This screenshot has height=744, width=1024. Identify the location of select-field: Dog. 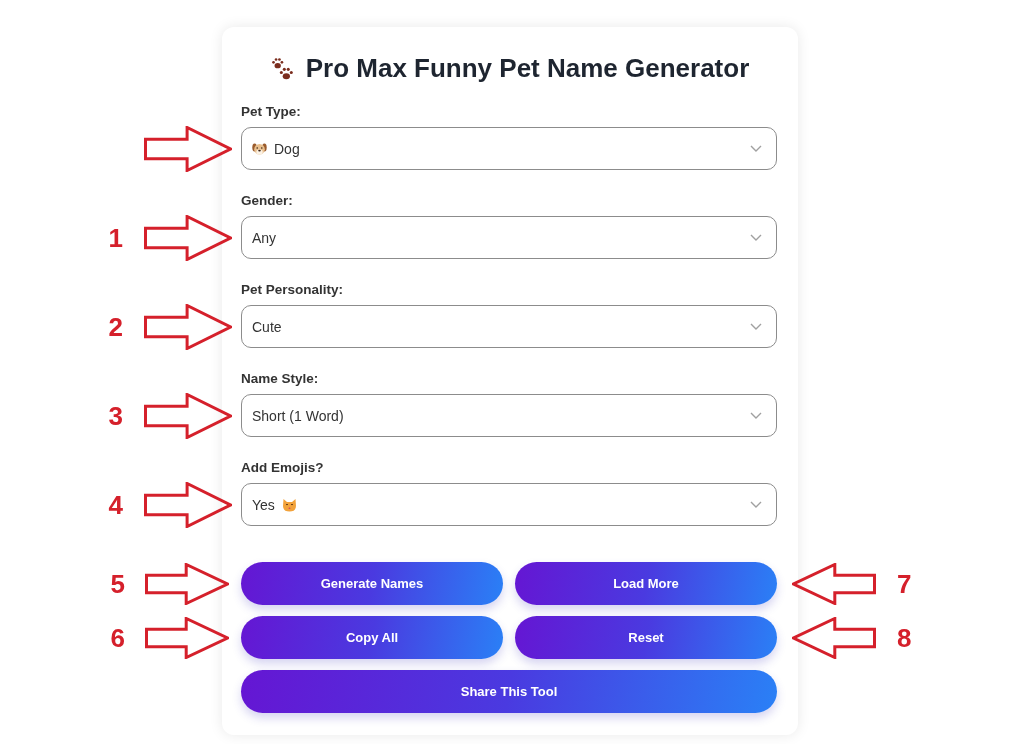
(509, 148).